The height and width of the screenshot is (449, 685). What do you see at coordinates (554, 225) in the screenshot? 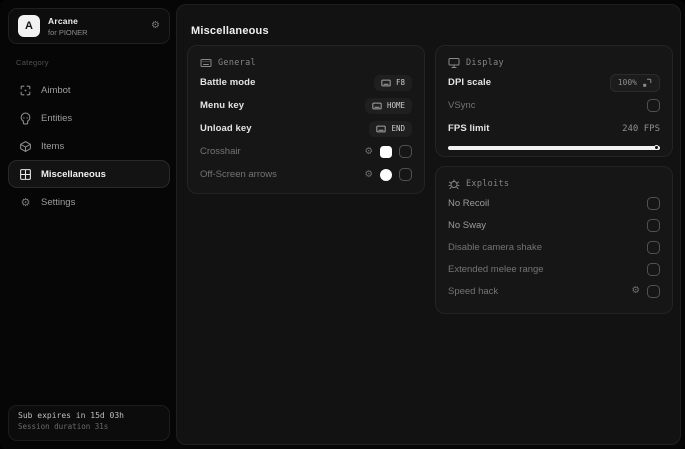
I see `no-sway-row: No Sway` at bounding box center [554, 225].